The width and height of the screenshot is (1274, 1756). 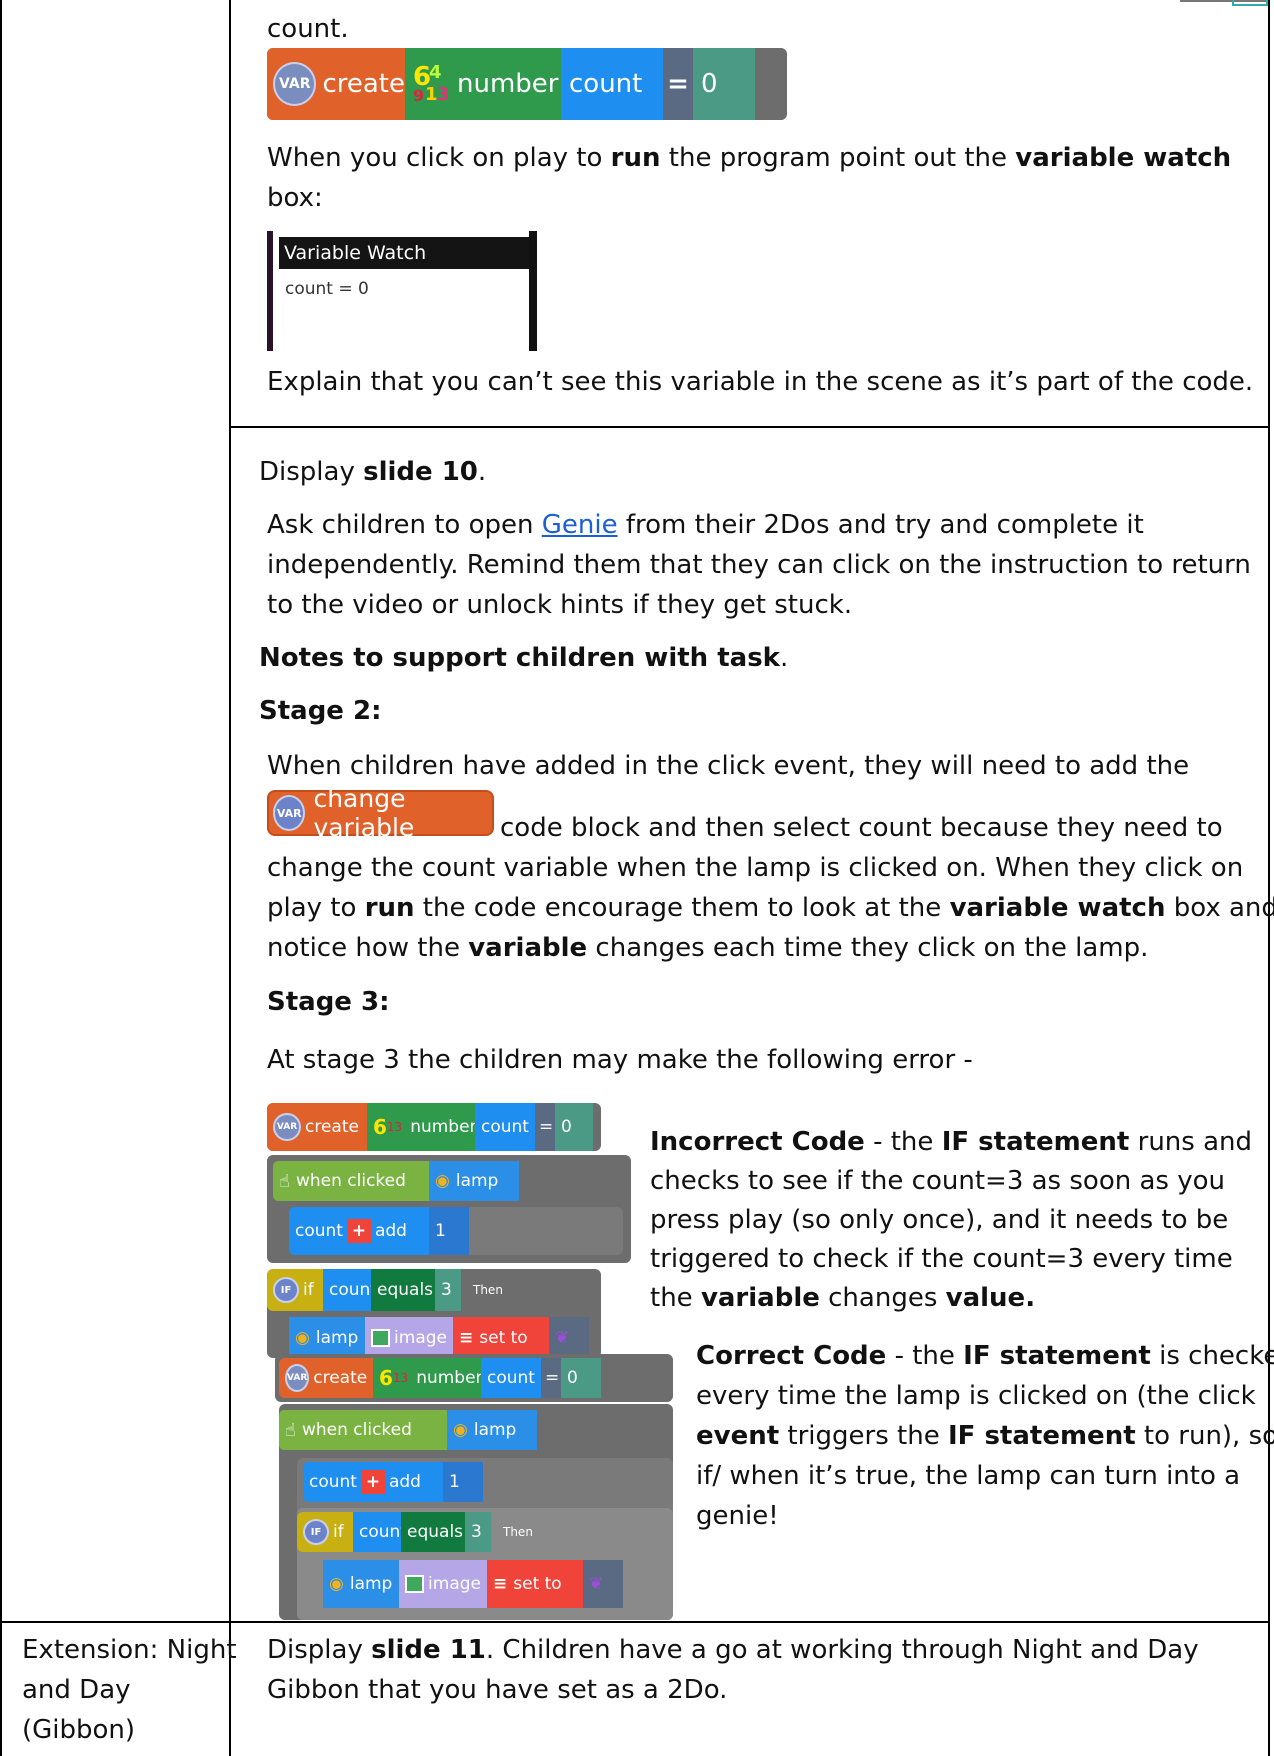 I want to click on incorrect-create-block: VAR create 6 13 number count = 0, so click(x=434, y=1127).